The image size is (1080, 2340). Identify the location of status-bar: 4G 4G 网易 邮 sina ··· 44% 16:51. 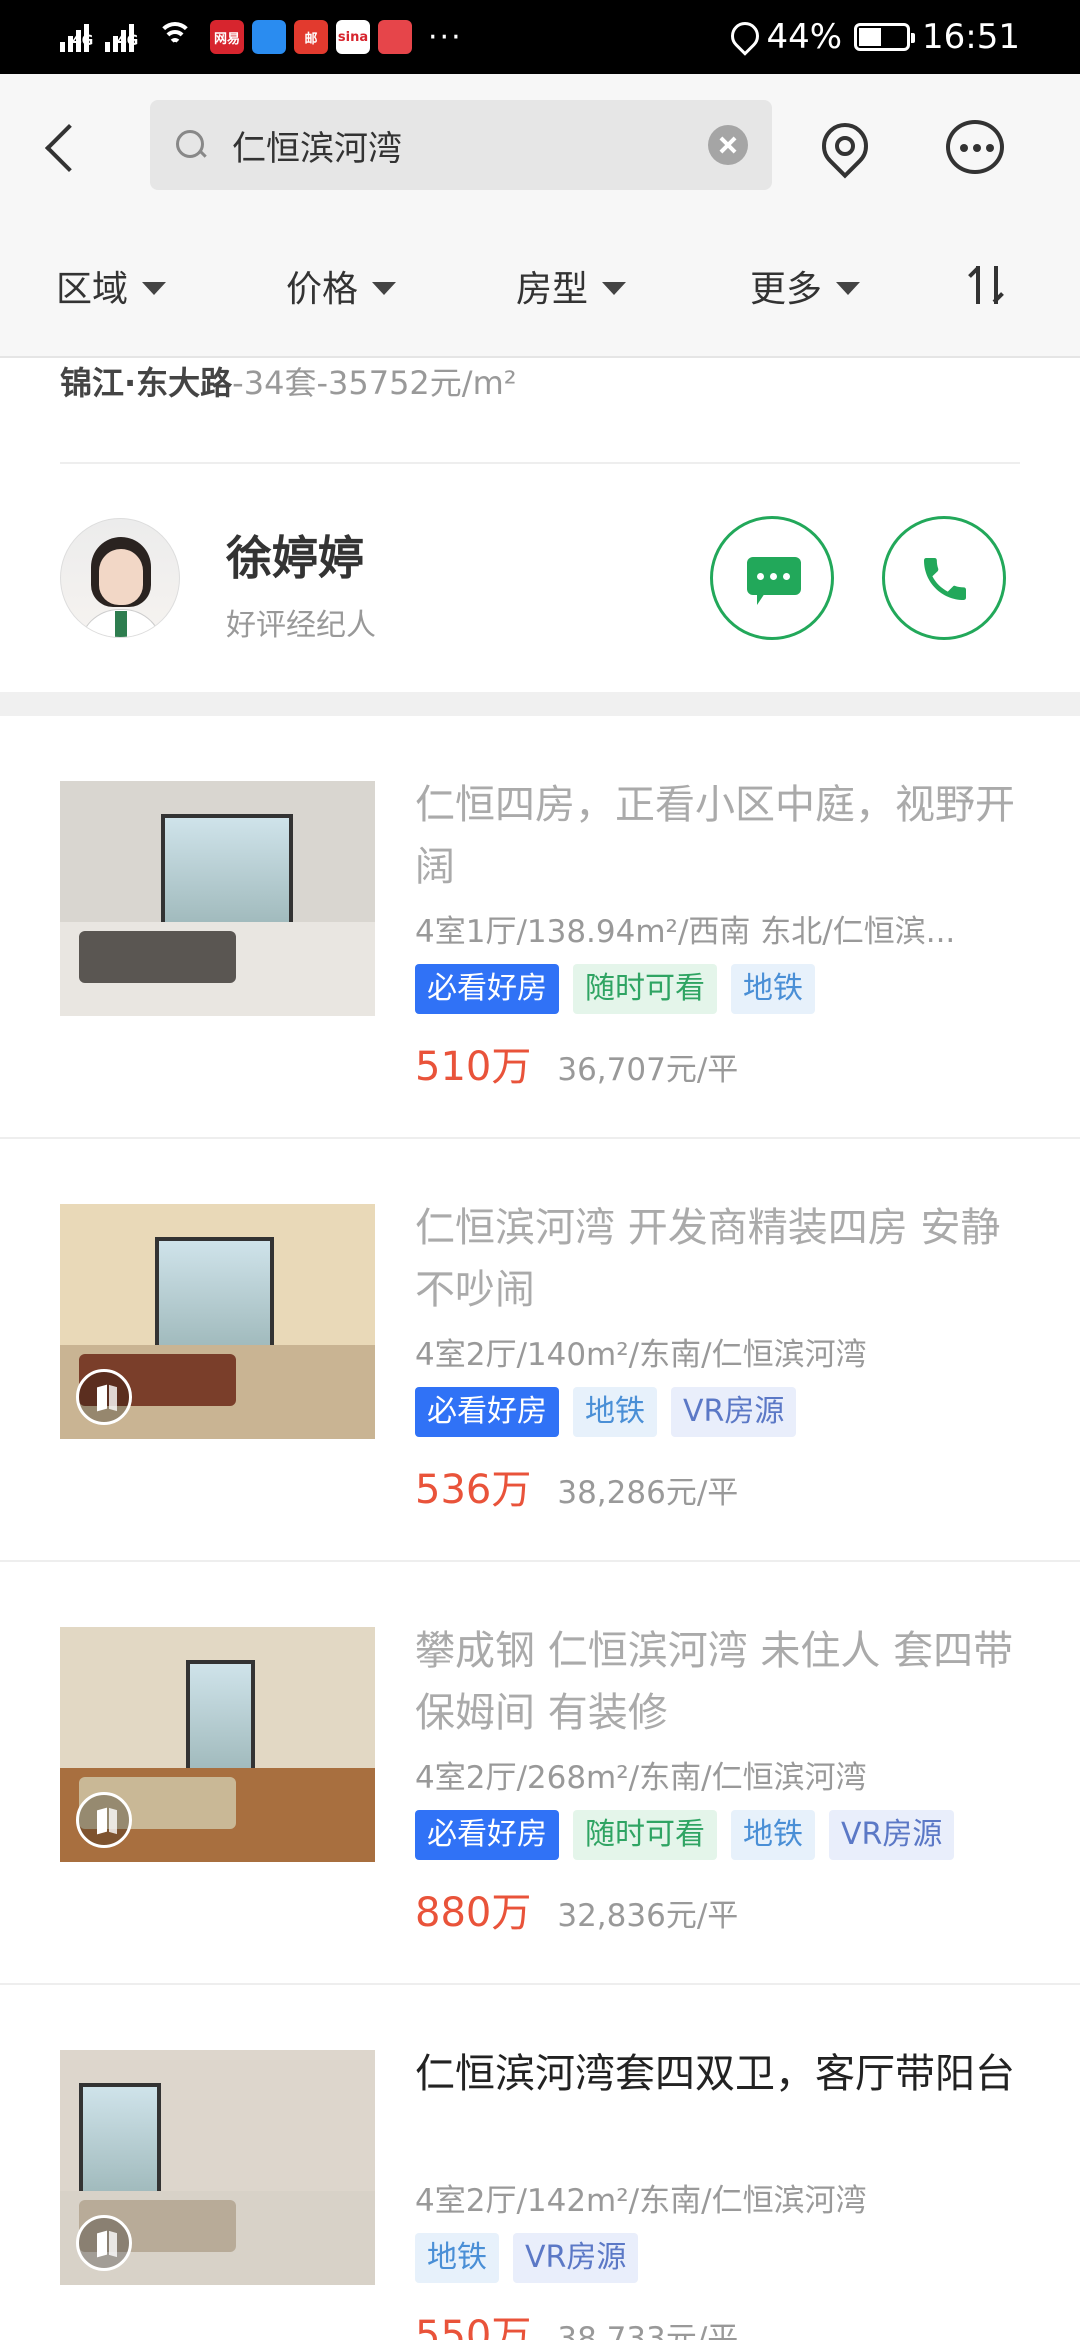
(540, 37).